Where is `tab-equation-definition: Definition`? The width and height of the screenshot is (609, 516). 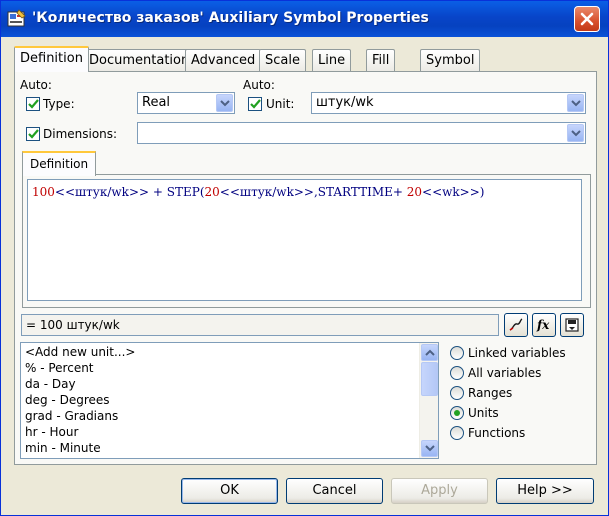 tab-equation-definition: Definition is located at coordinates (59, 163).